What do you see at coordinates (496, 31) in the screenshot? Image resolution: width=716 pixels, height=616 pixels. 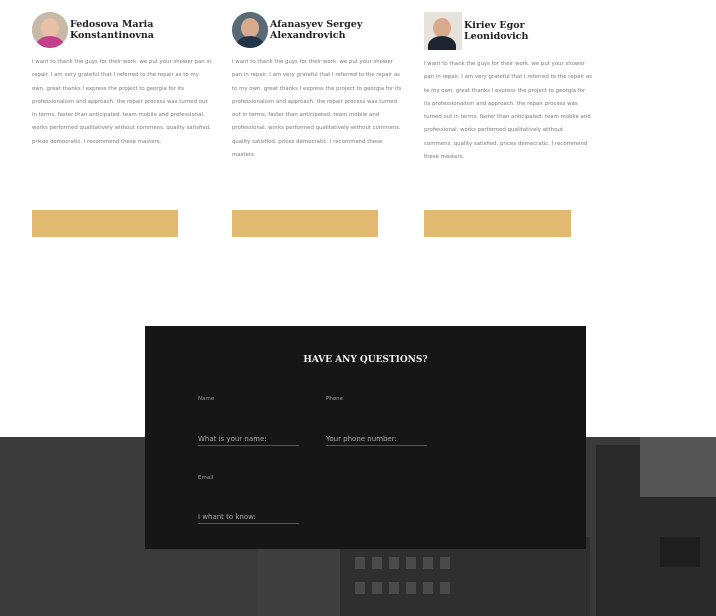 I see `reviewer-name: Kiriev Egor Leonidovich` at bounding box center [496, 31].